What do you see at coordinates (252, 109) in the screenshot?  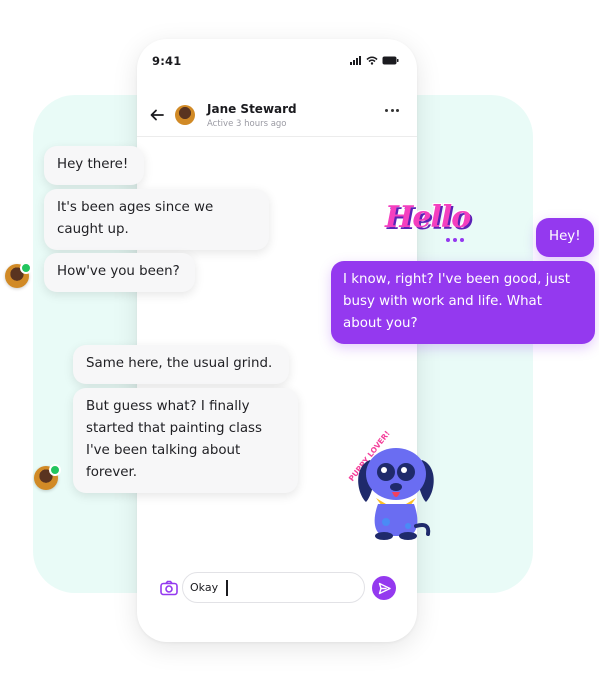 I see `contact-name: Jane Steward` at bounding box center [252, 109].